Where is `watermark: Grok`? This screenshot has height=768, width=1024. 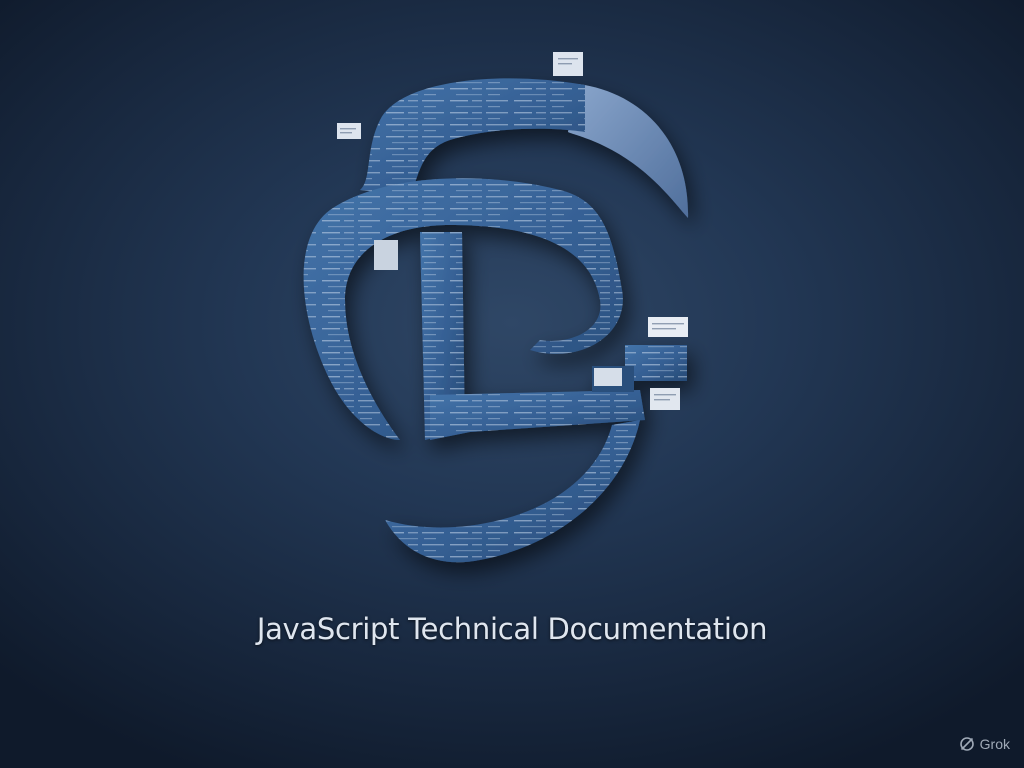 watermark: Grok is located at coordinates (984, 744).